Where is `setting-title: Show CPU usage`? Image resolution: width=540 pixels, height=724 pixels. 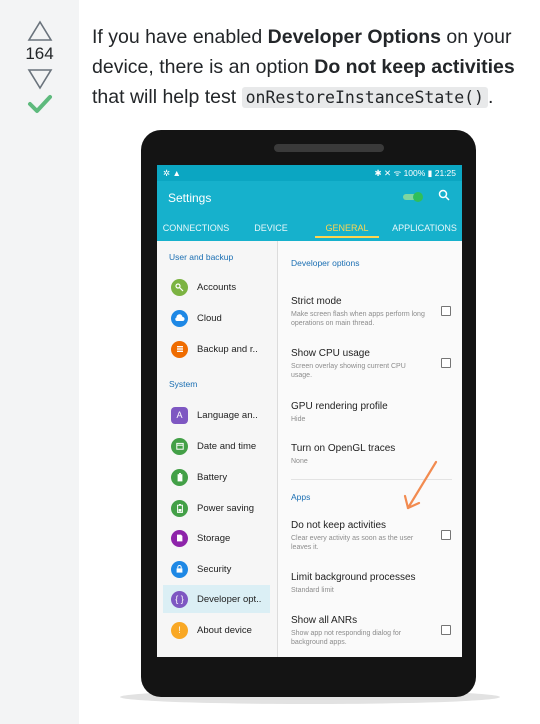
setting-title: Show CPU usage is located at coordinates (330, 353).